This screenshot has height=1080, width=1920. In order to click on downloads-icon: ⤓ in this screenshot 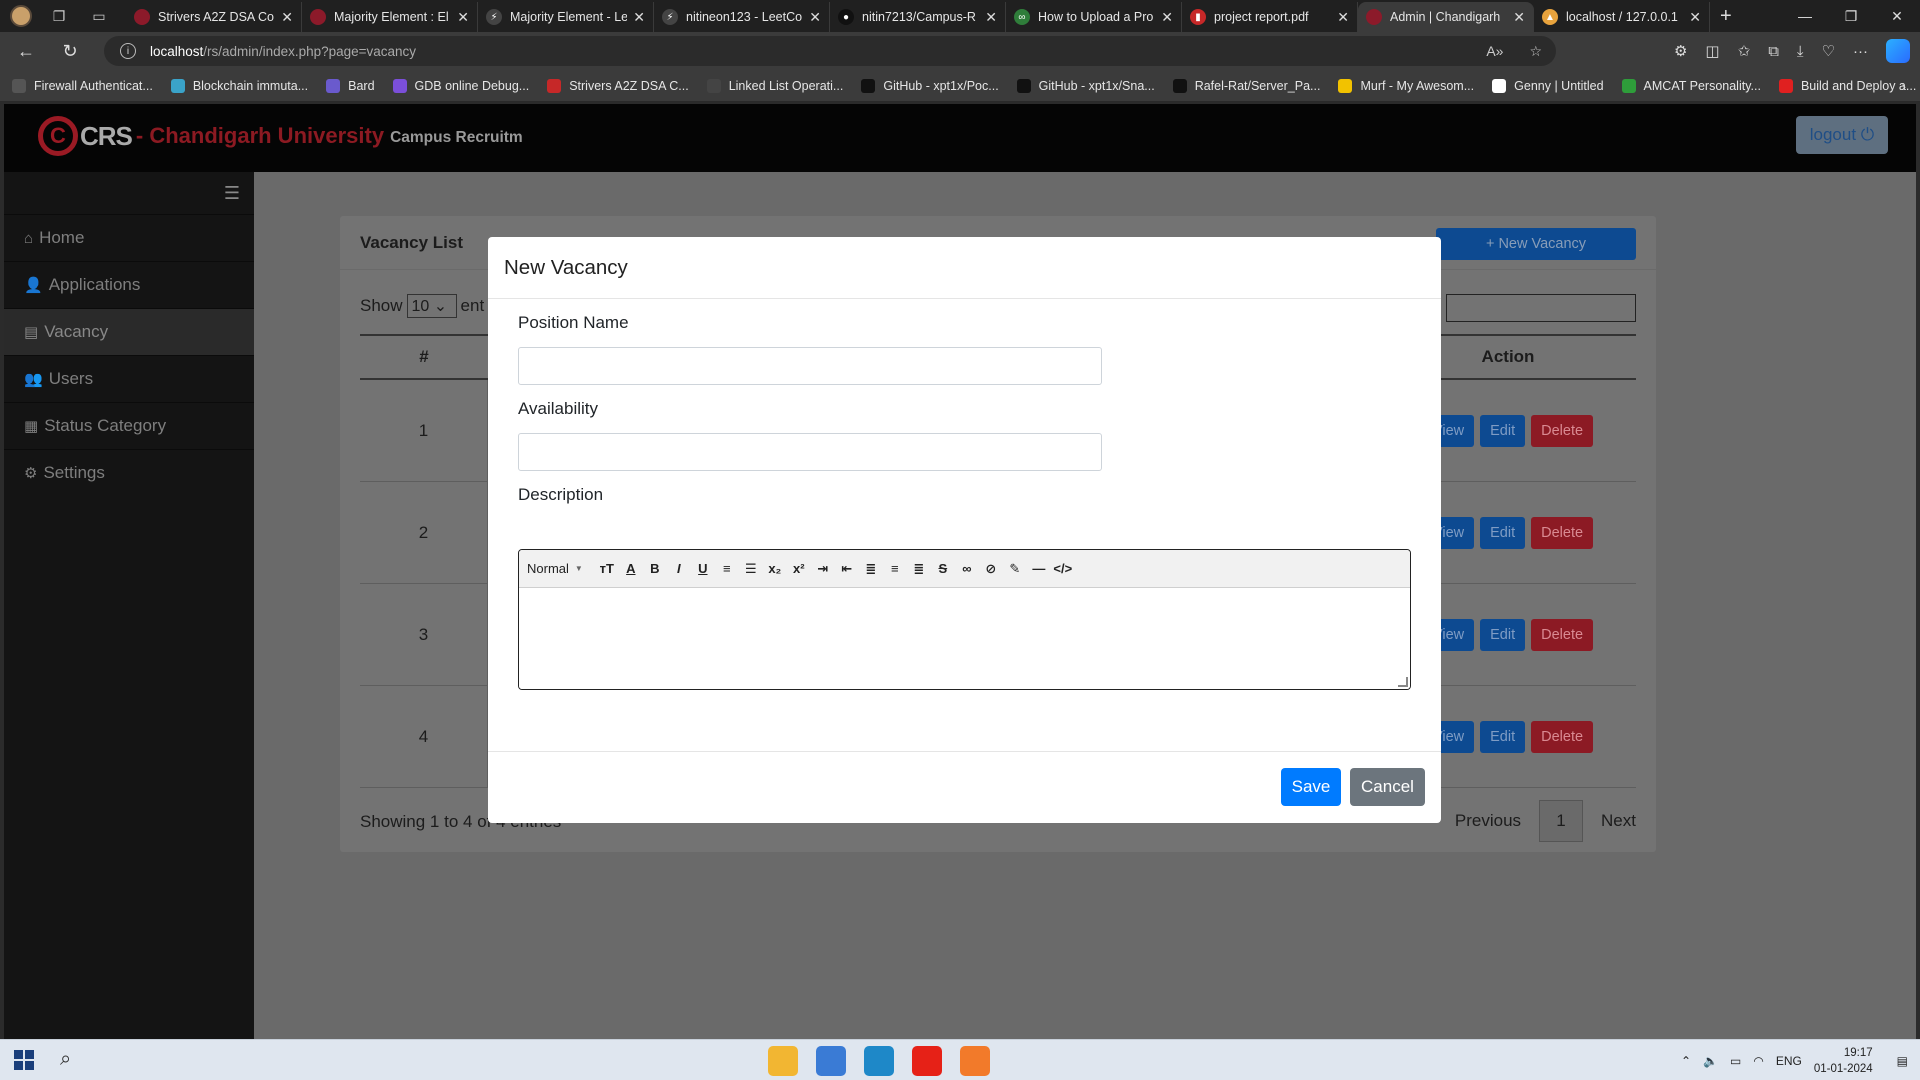, I will do `click(1800, 51)`.